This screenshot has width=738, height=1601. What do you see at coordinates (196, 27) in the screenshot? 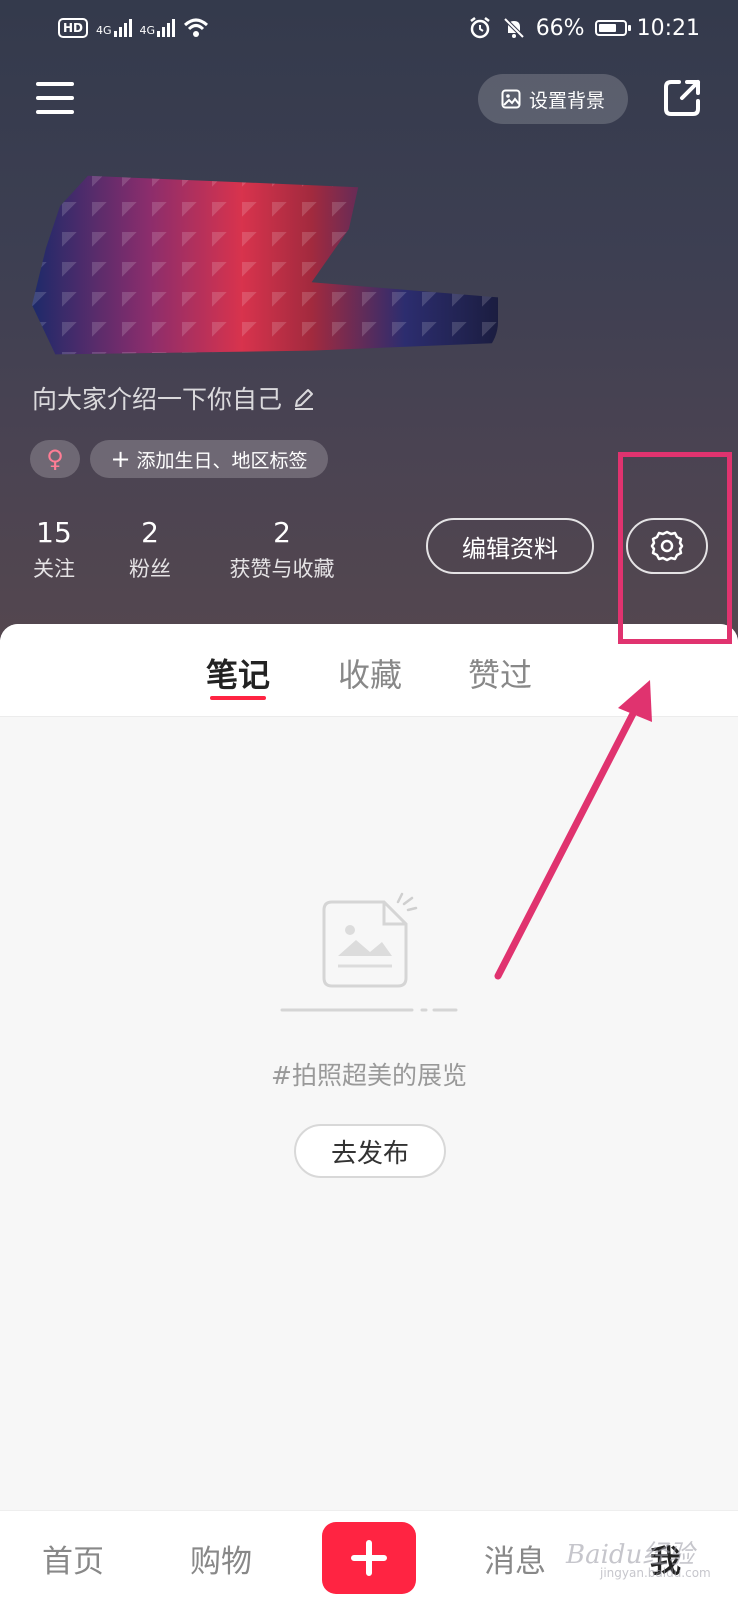
I see `wifi-icon` at bounding box center [196, 27].